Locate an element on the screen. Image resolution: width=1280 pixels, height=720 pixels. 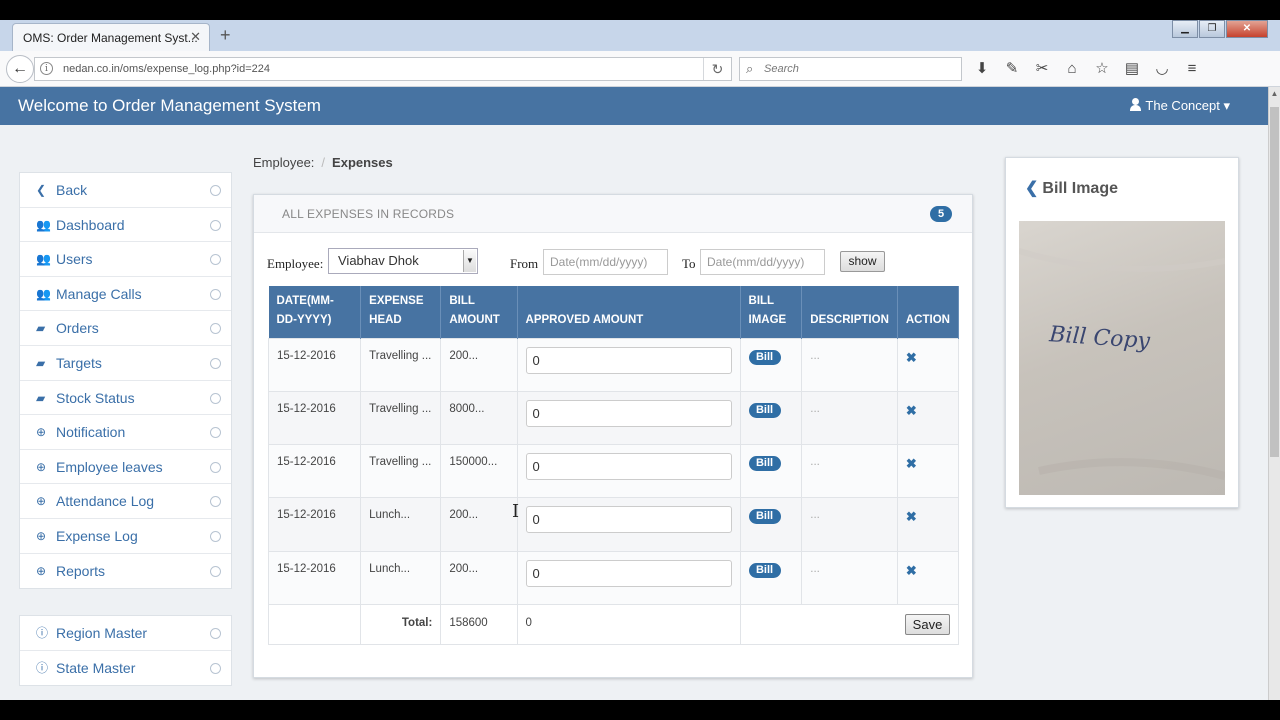
breadcrumb: Employee: / Expenses is located at coordinates (323, 162).